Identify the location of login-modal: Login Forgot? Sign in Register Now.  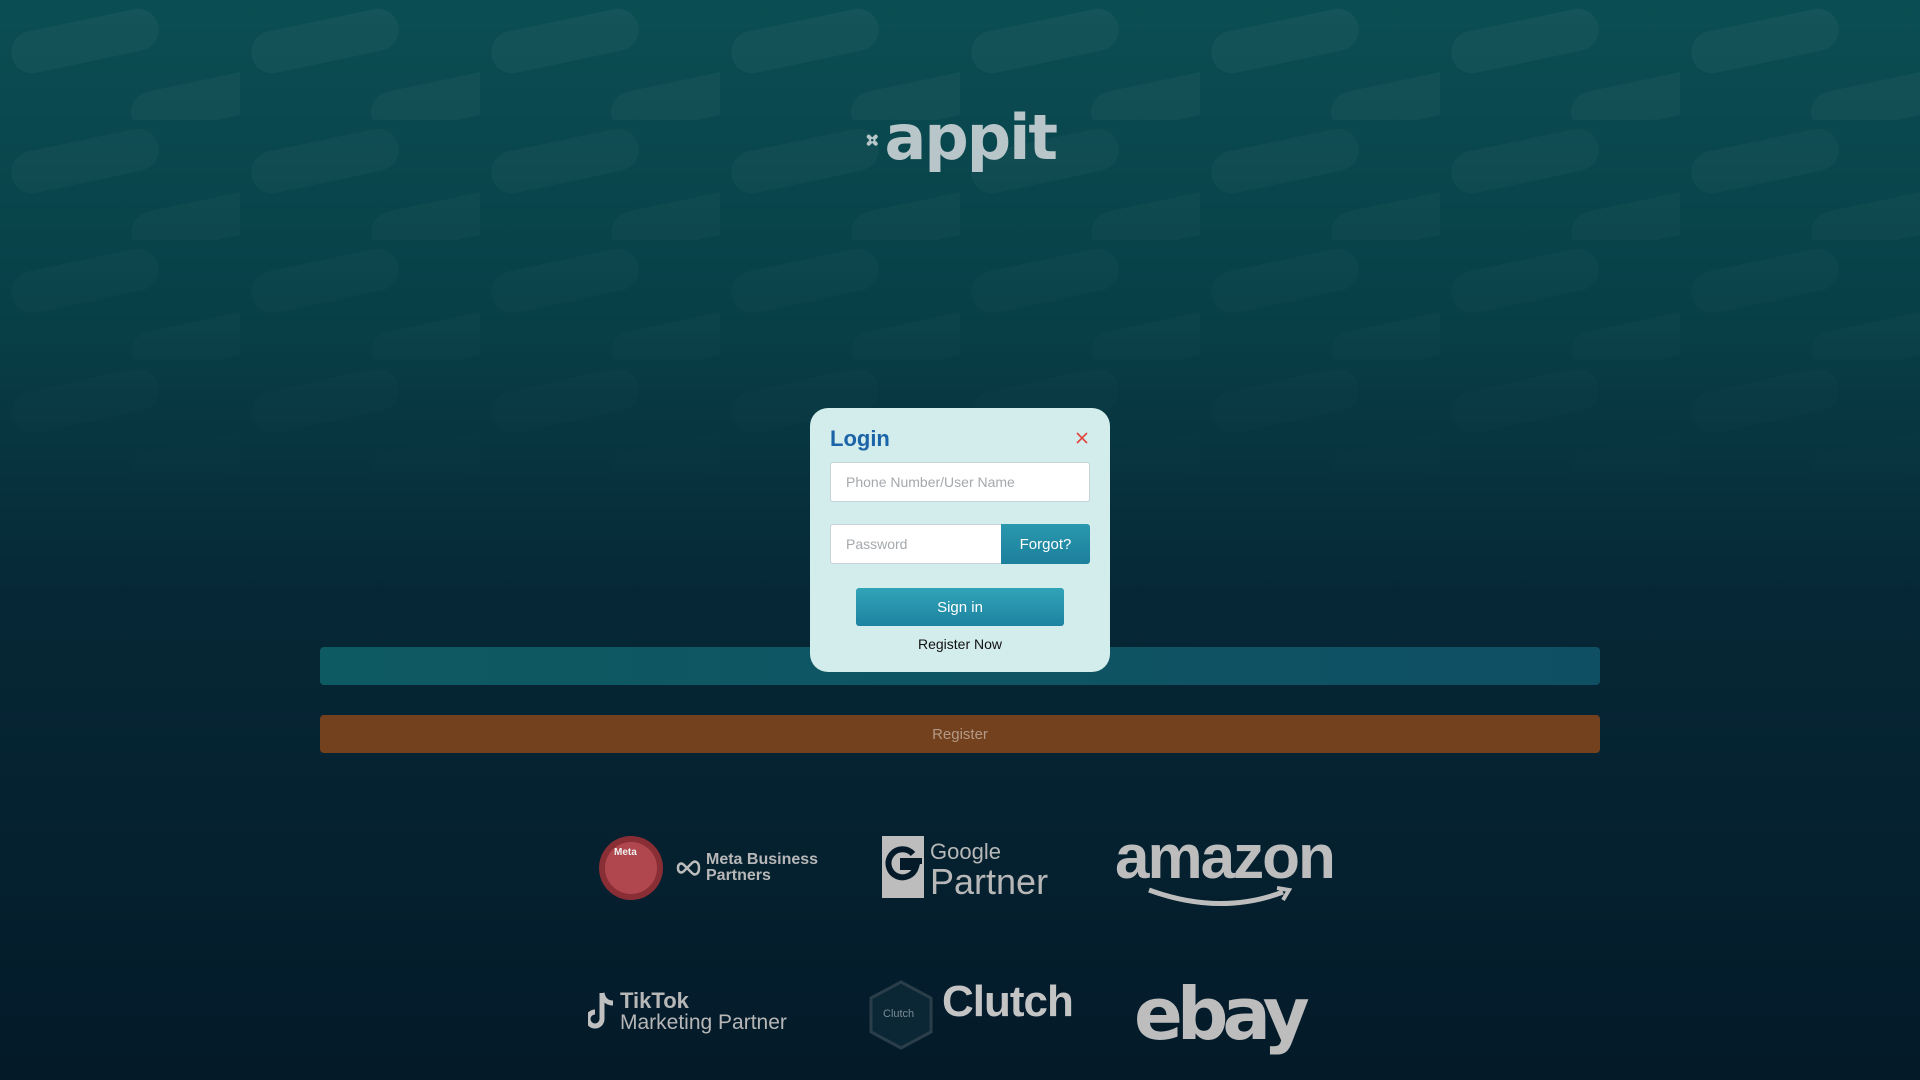
(960, 540).